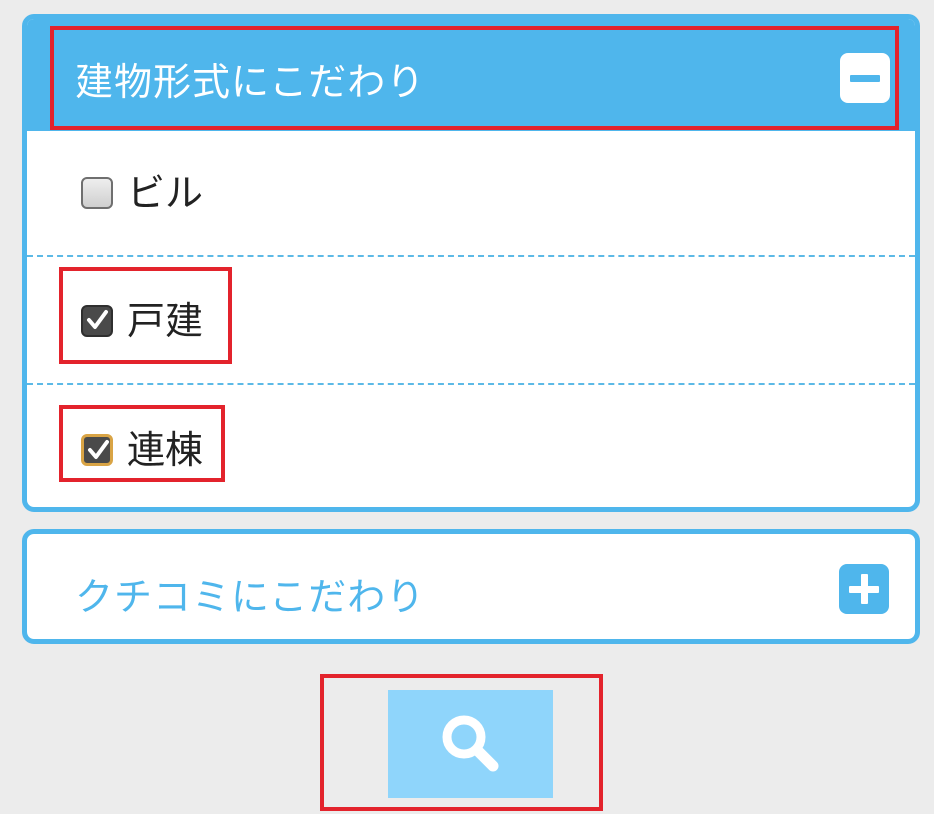  I want to click on checkbox-detached-house, so click(97, 321).